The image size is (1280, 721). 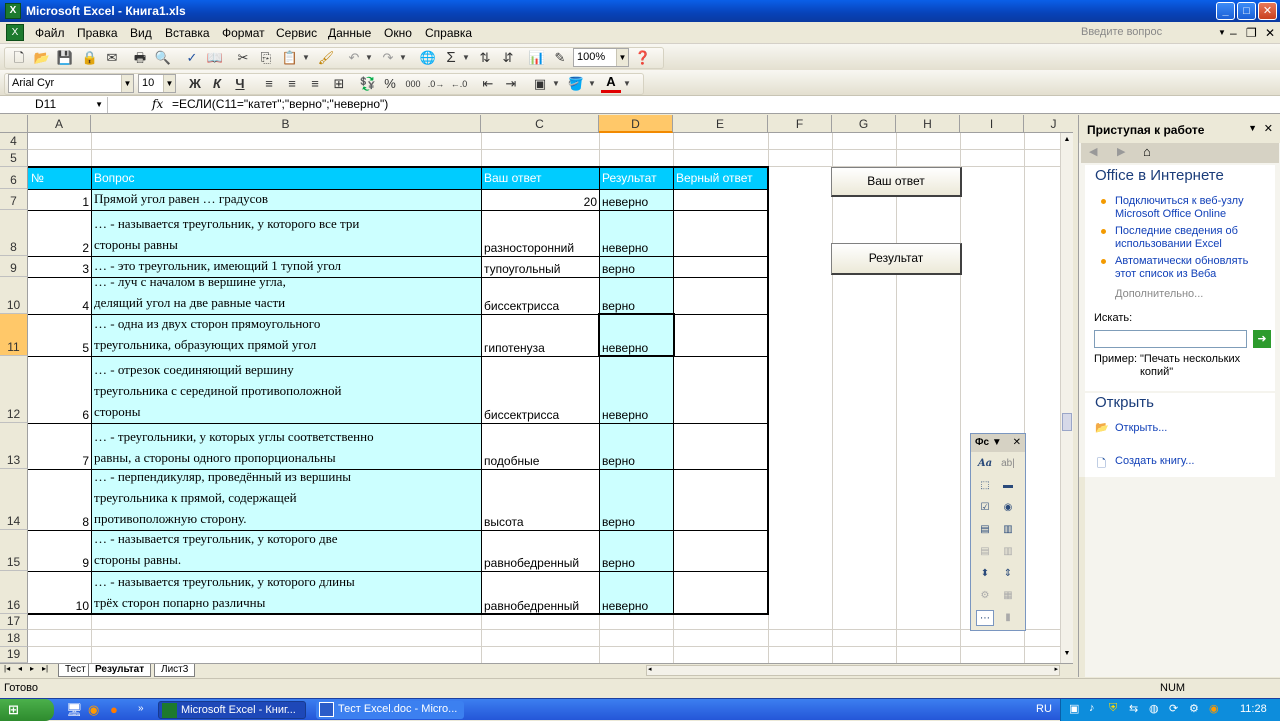 What do you see at coordinates (1214, 708) in the screenshot?
I see `tray-opera-icon: ◉` at bounding box center [1214, 708].